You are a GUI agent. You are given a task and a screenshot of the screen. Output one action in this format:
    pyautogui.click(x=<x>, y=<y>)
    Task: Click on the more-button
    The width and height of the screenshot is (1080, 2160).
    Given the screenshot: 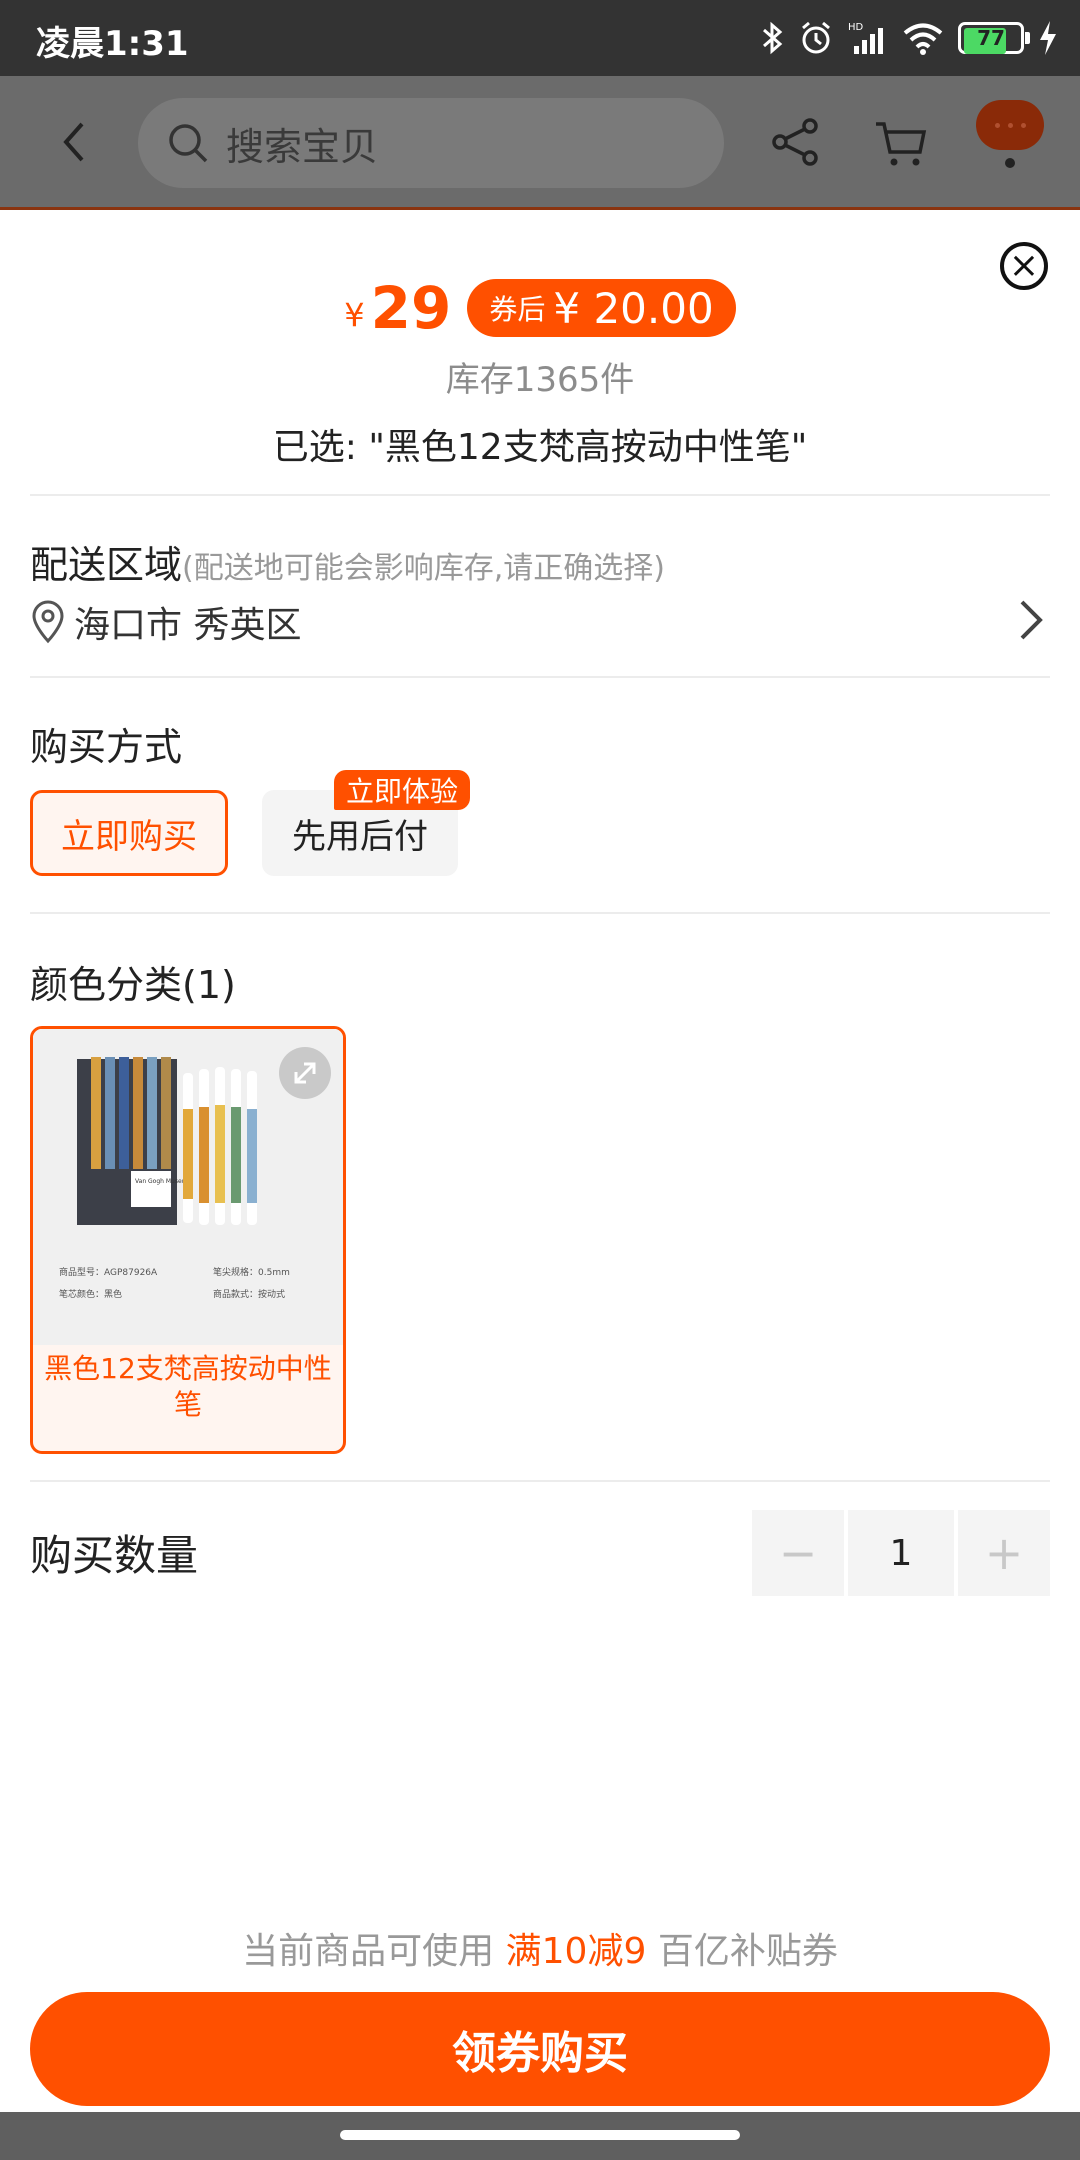 What is the action you would take?
    pyautogui.click(x=1010, y=137)
    